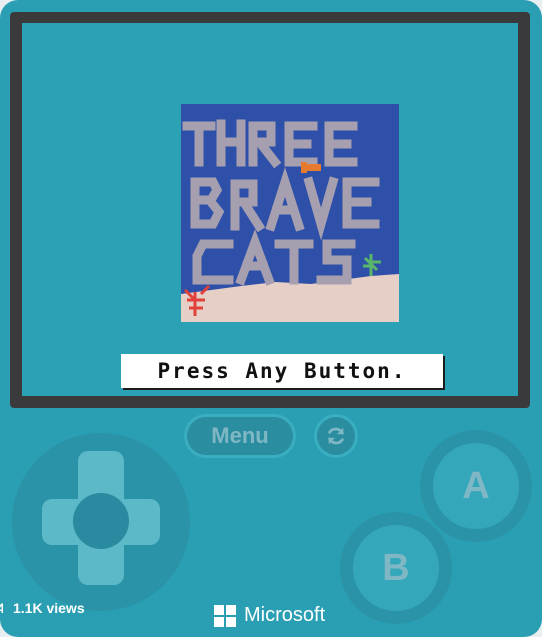 This screenshot has height=637, width=542. I want to click on a-button-label: A, so click(476, 485).